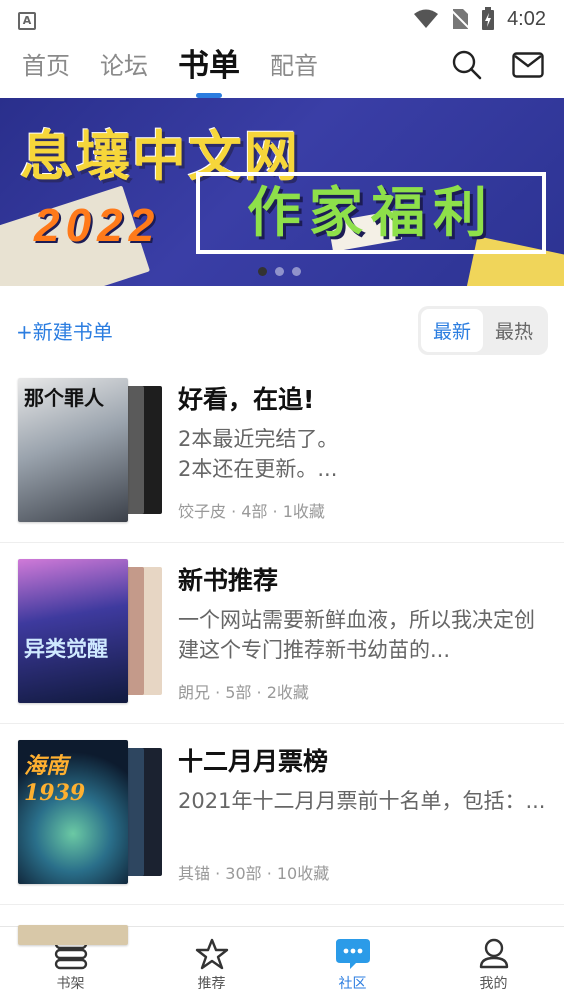 The height and width of the screenshot is (1002, 564). I want to click on top-tab-bar: 首页 论坛 书单 配音, so click(282, 68).